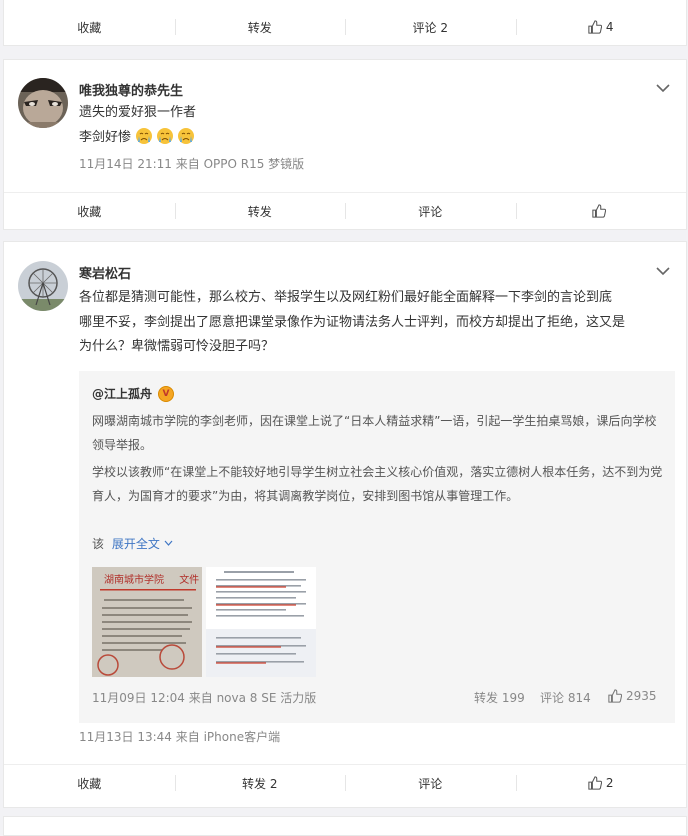 The height and width of the screenshot is (836, 688). Describe the element at coordinates (105, 272) in the screenshot. I see `username: 寒岩松石` at that location.